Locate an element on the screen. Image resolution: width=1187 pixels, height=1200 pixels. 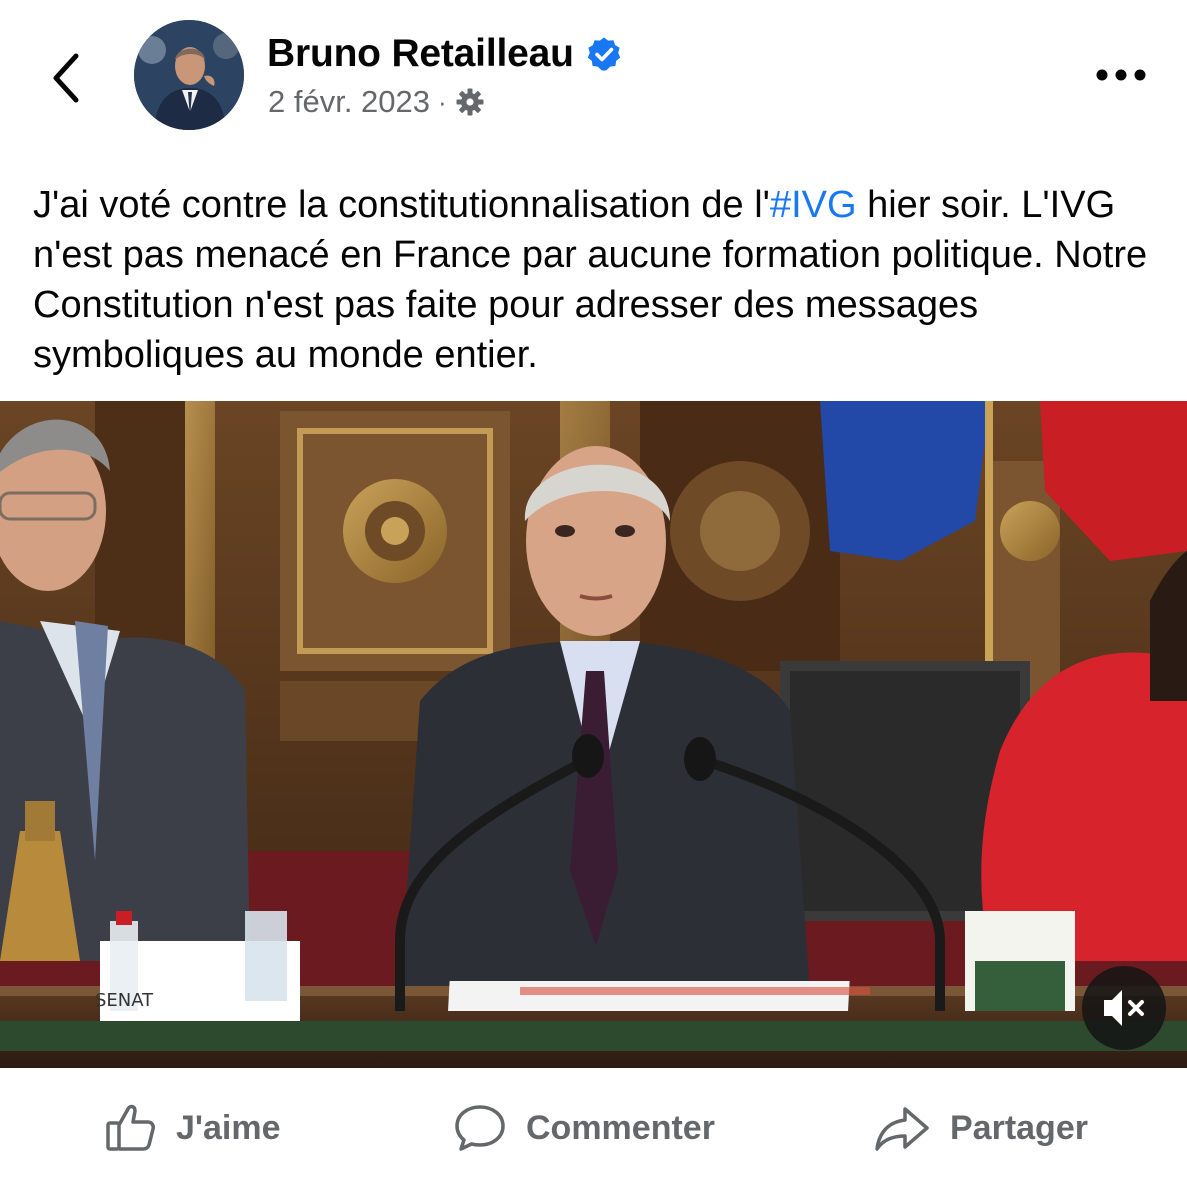
author-row: Bruno Retailleau is located at coordinates (444, 54).